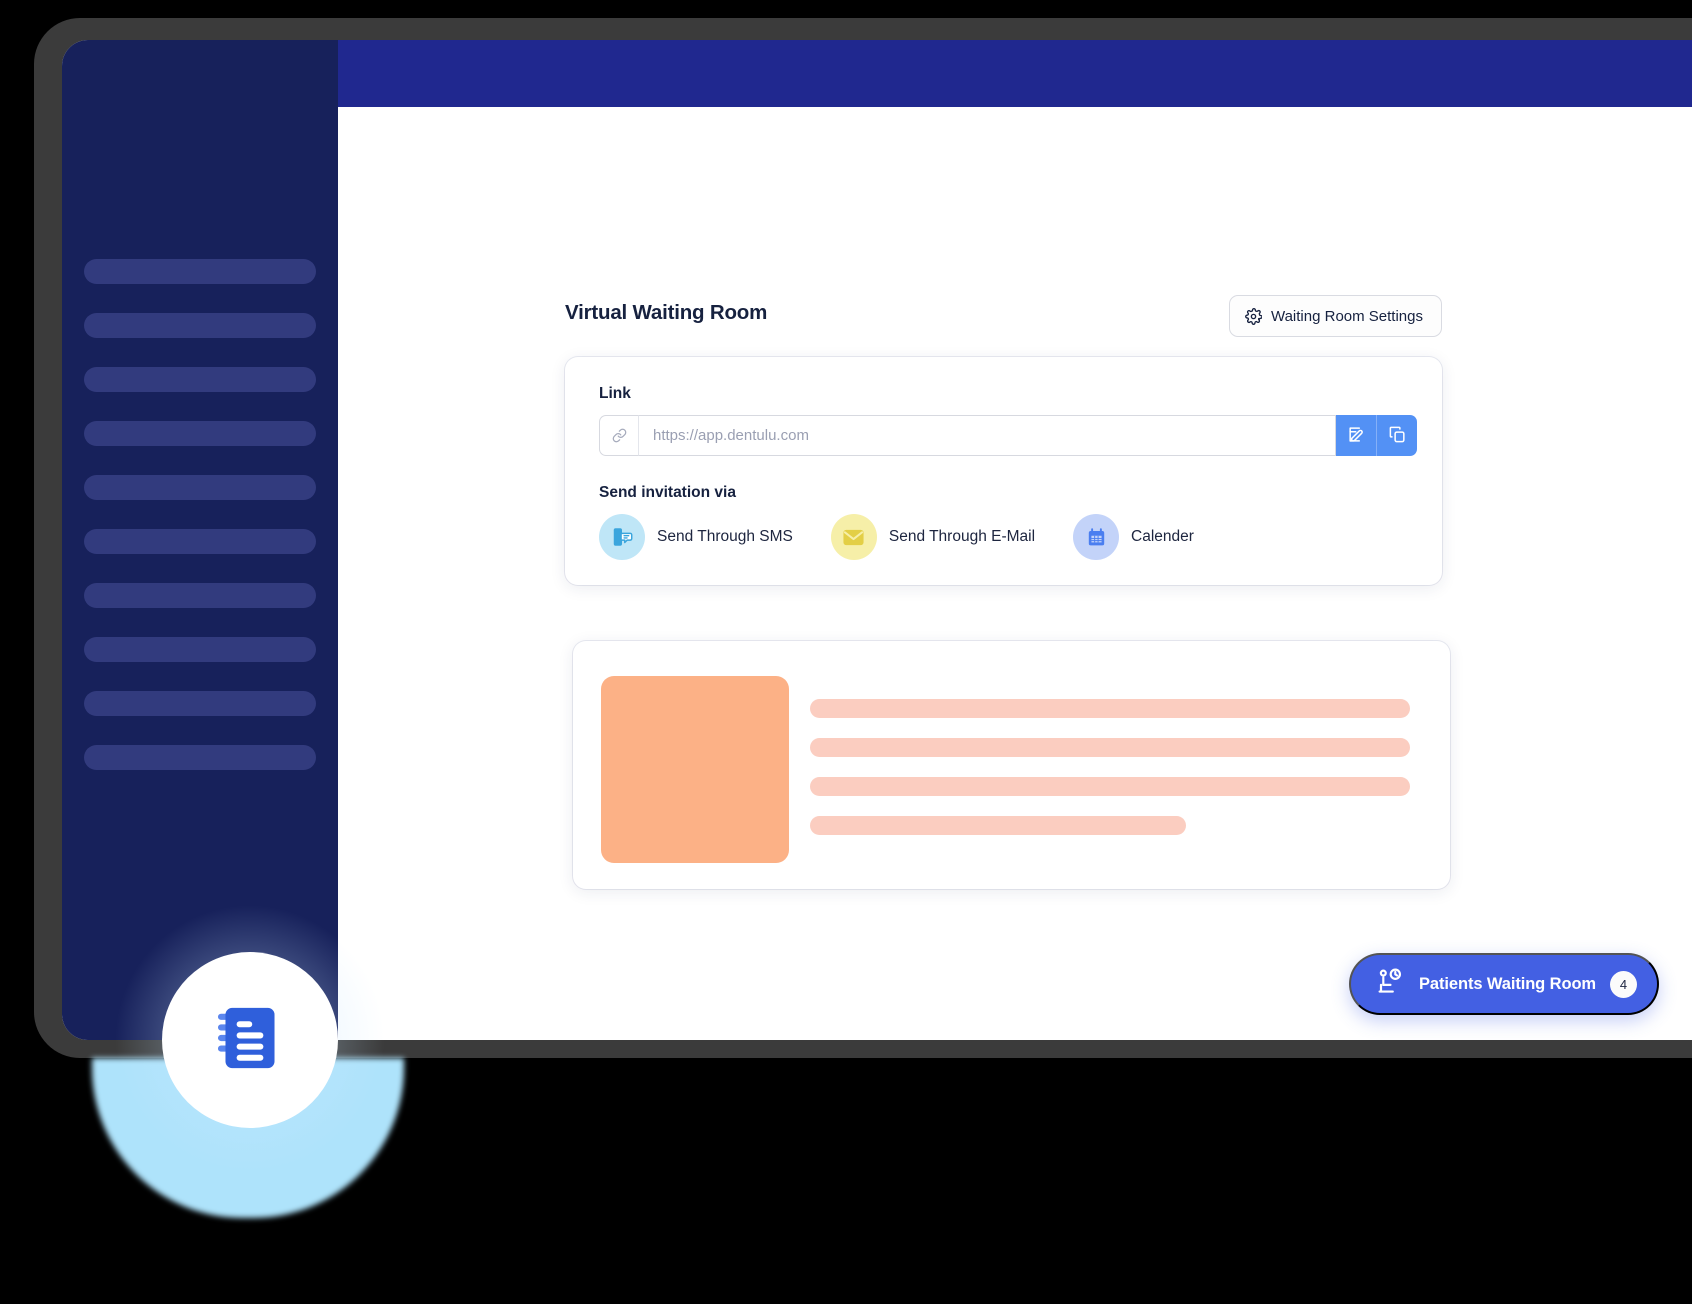 The width and height of the screenshot is (1692, 1304). Describe the element at coordinates (1507, 983) in the screenshot. I see `patients-waiting-room-label: Patients Waiting Room` at that location.